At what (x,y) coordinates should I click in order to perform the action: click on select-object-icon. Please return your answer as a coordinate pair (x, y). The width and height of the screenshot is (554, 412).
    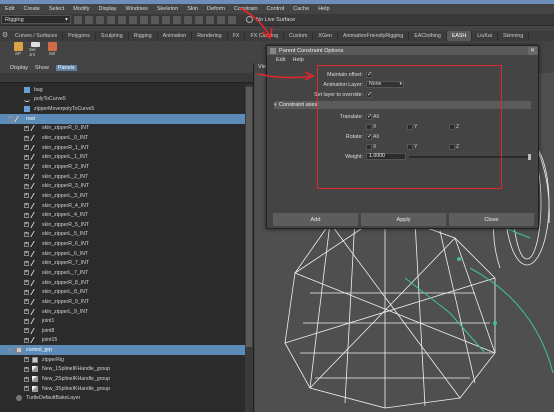
    Looking at the image, I should click on (133, 19).